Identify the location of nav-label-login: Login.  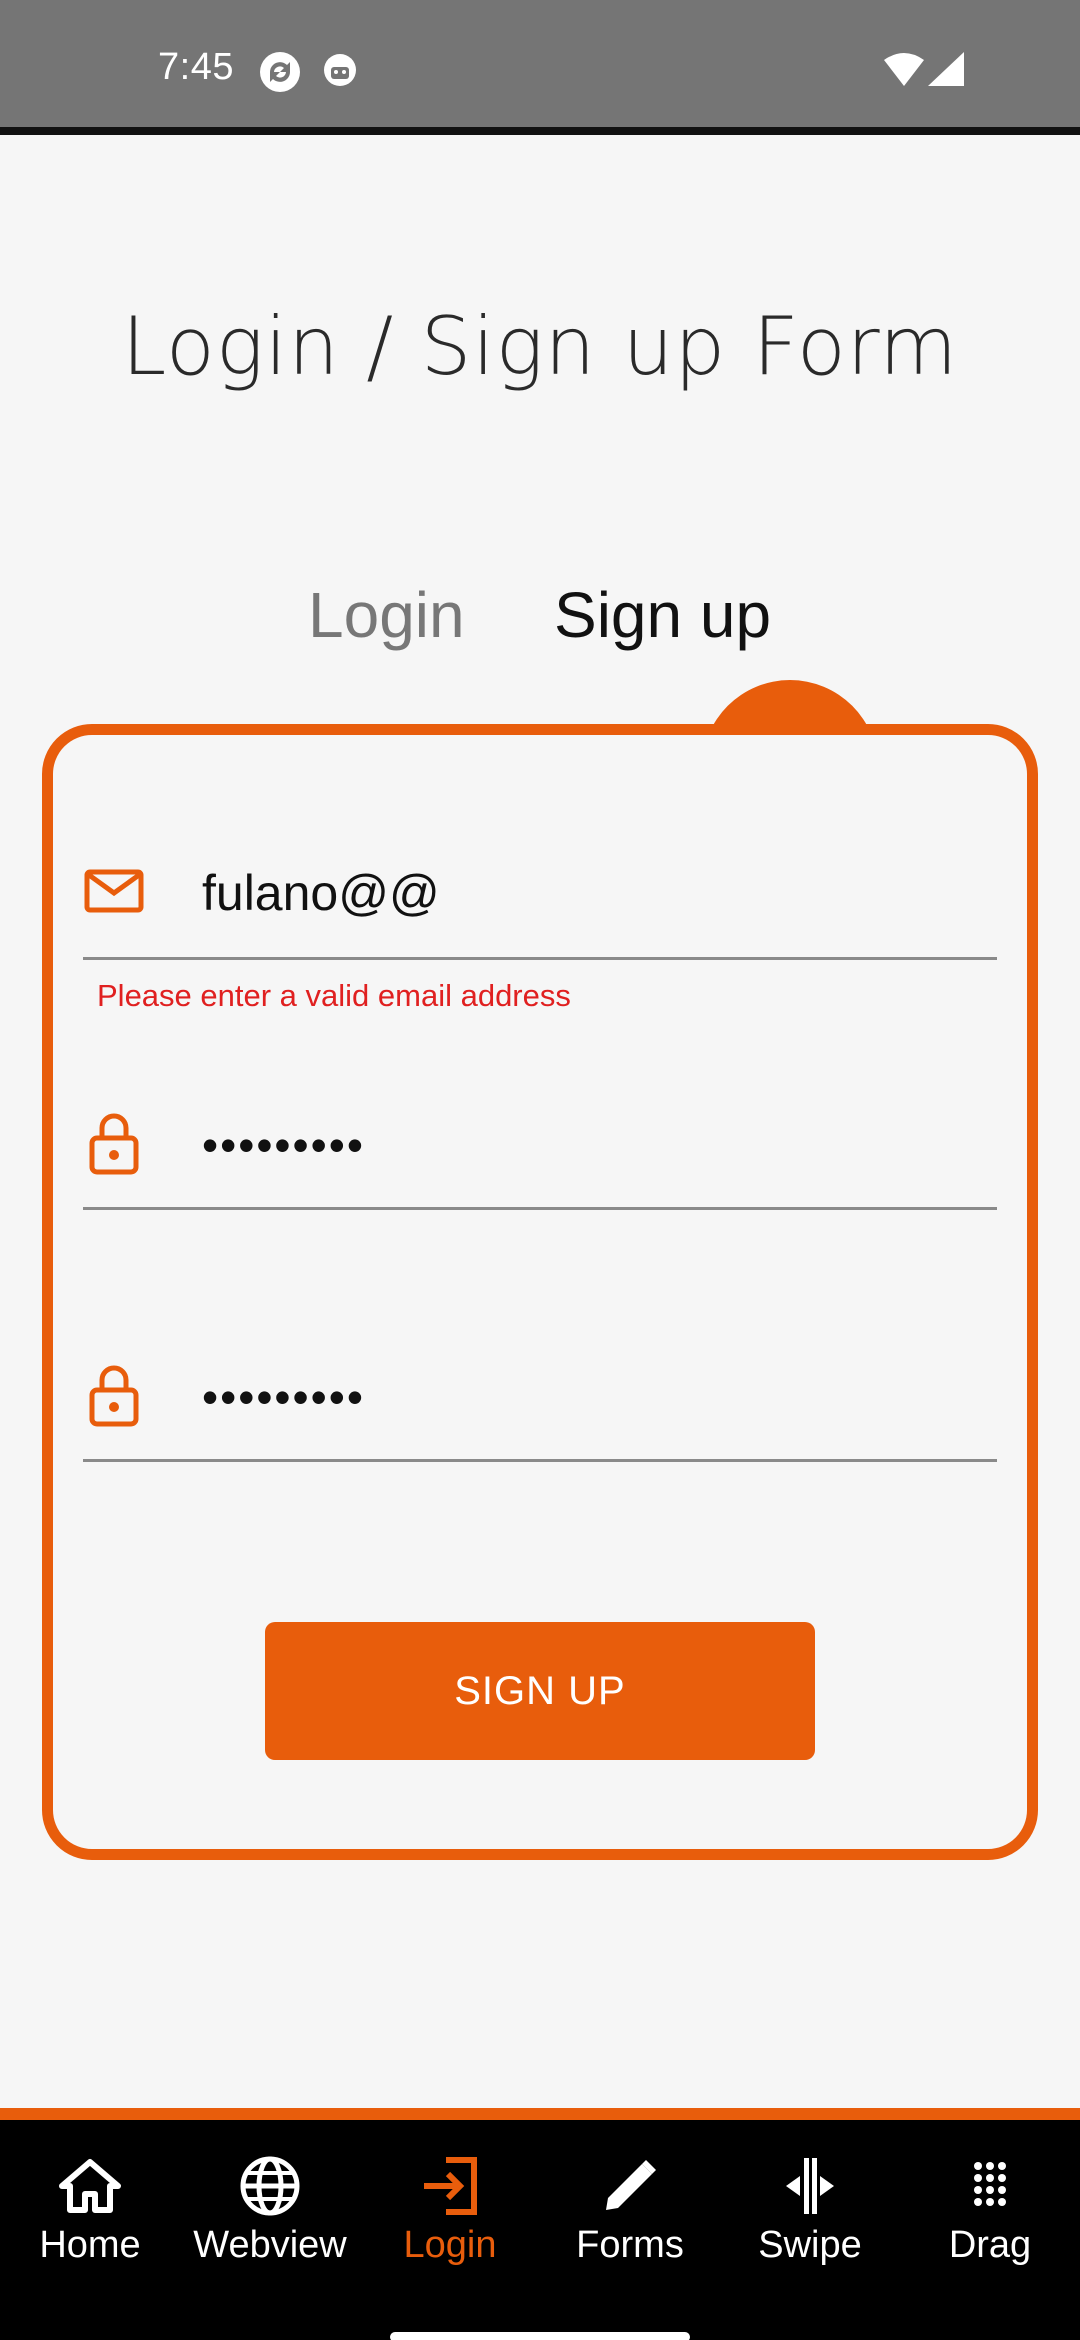
(450, 2245).